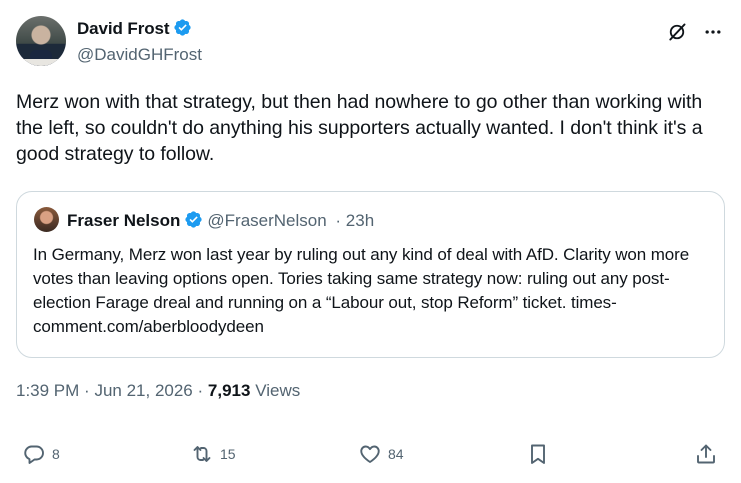  I want to click on author-name-row: David Frost, so click(134, 28).